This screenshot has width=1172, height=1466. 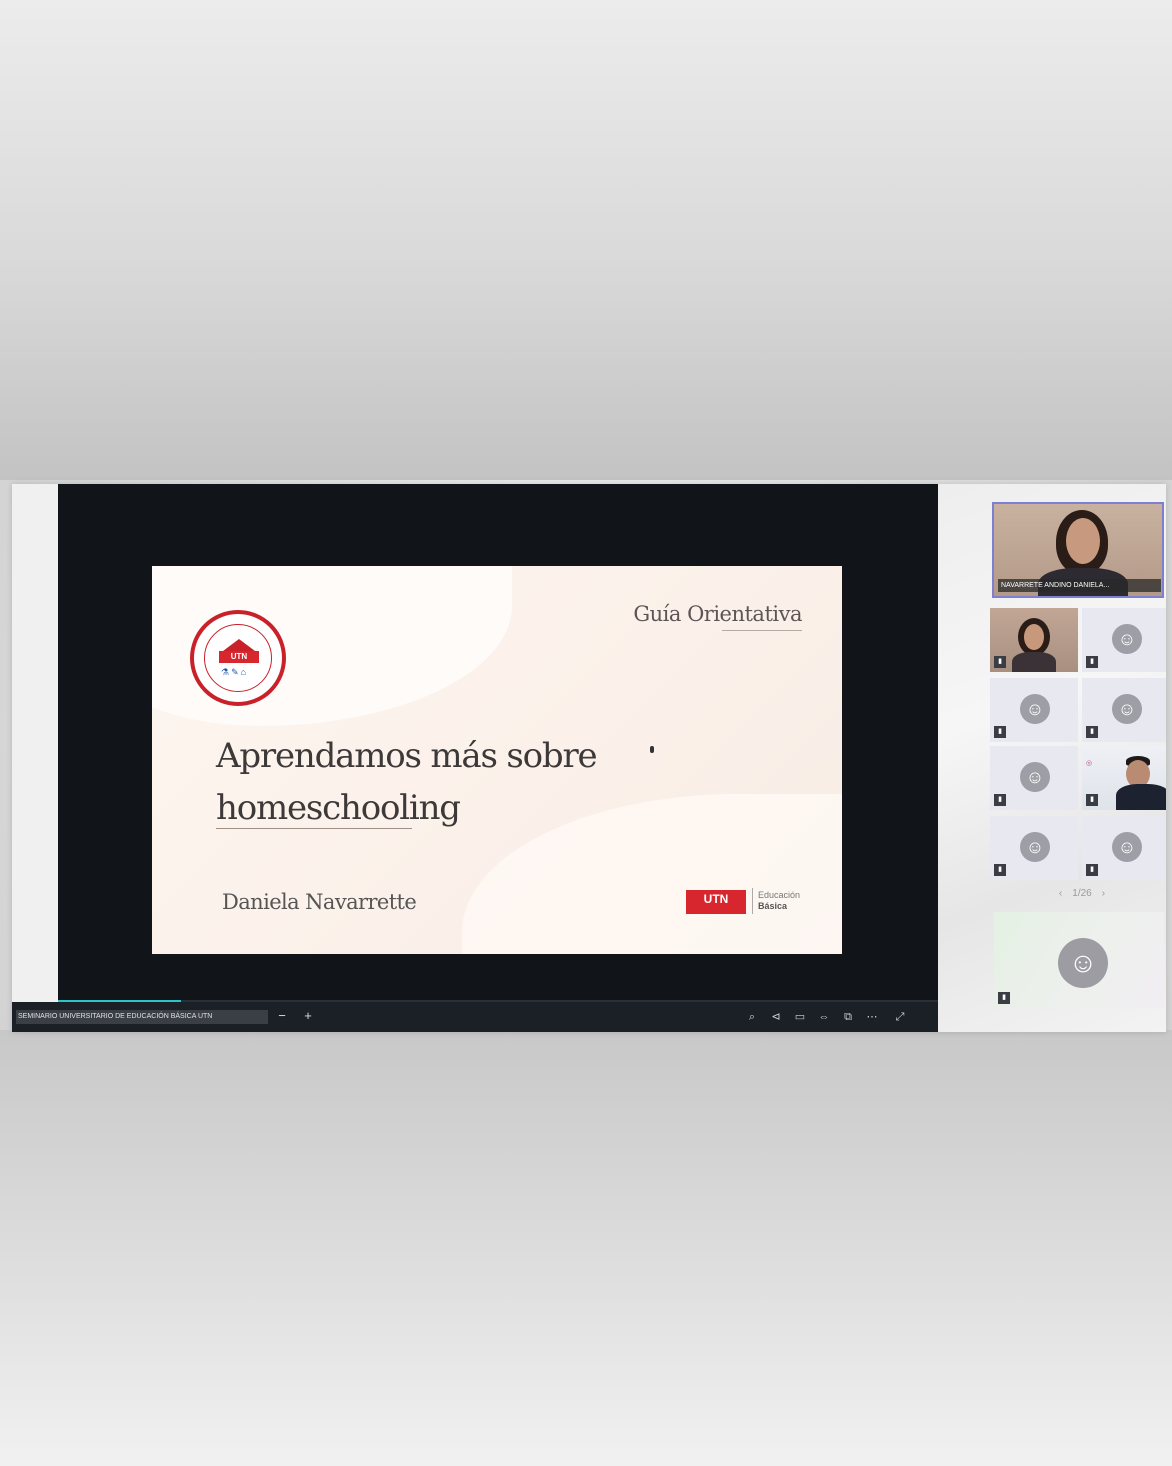 I want to click on page-indicator: 1/26, so click(x=1082, y=893).